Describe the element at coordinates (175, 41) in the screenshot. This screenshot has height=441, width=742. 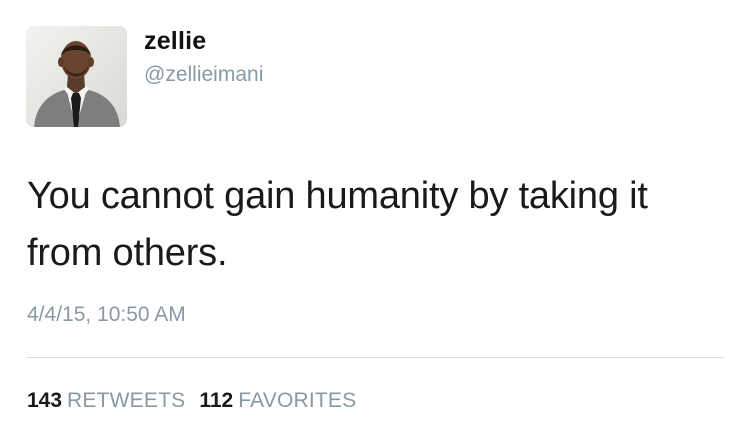
I see `display-name: zellie` at that location.